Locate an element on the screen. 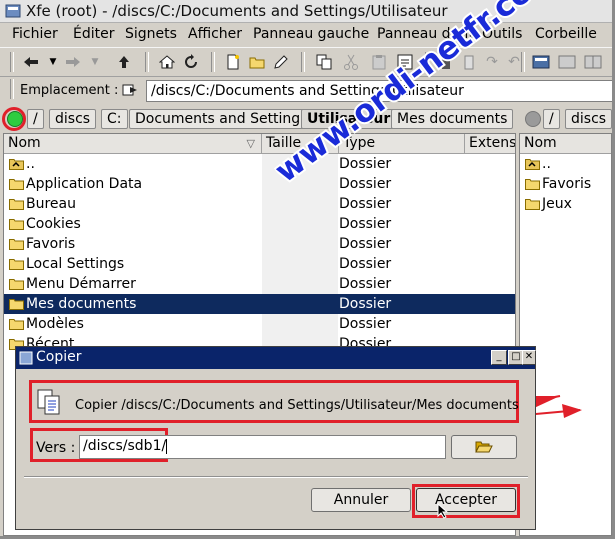 This screenshot has height=539, width=615. dialog-title: Copier is located at coordinates (59, 357).